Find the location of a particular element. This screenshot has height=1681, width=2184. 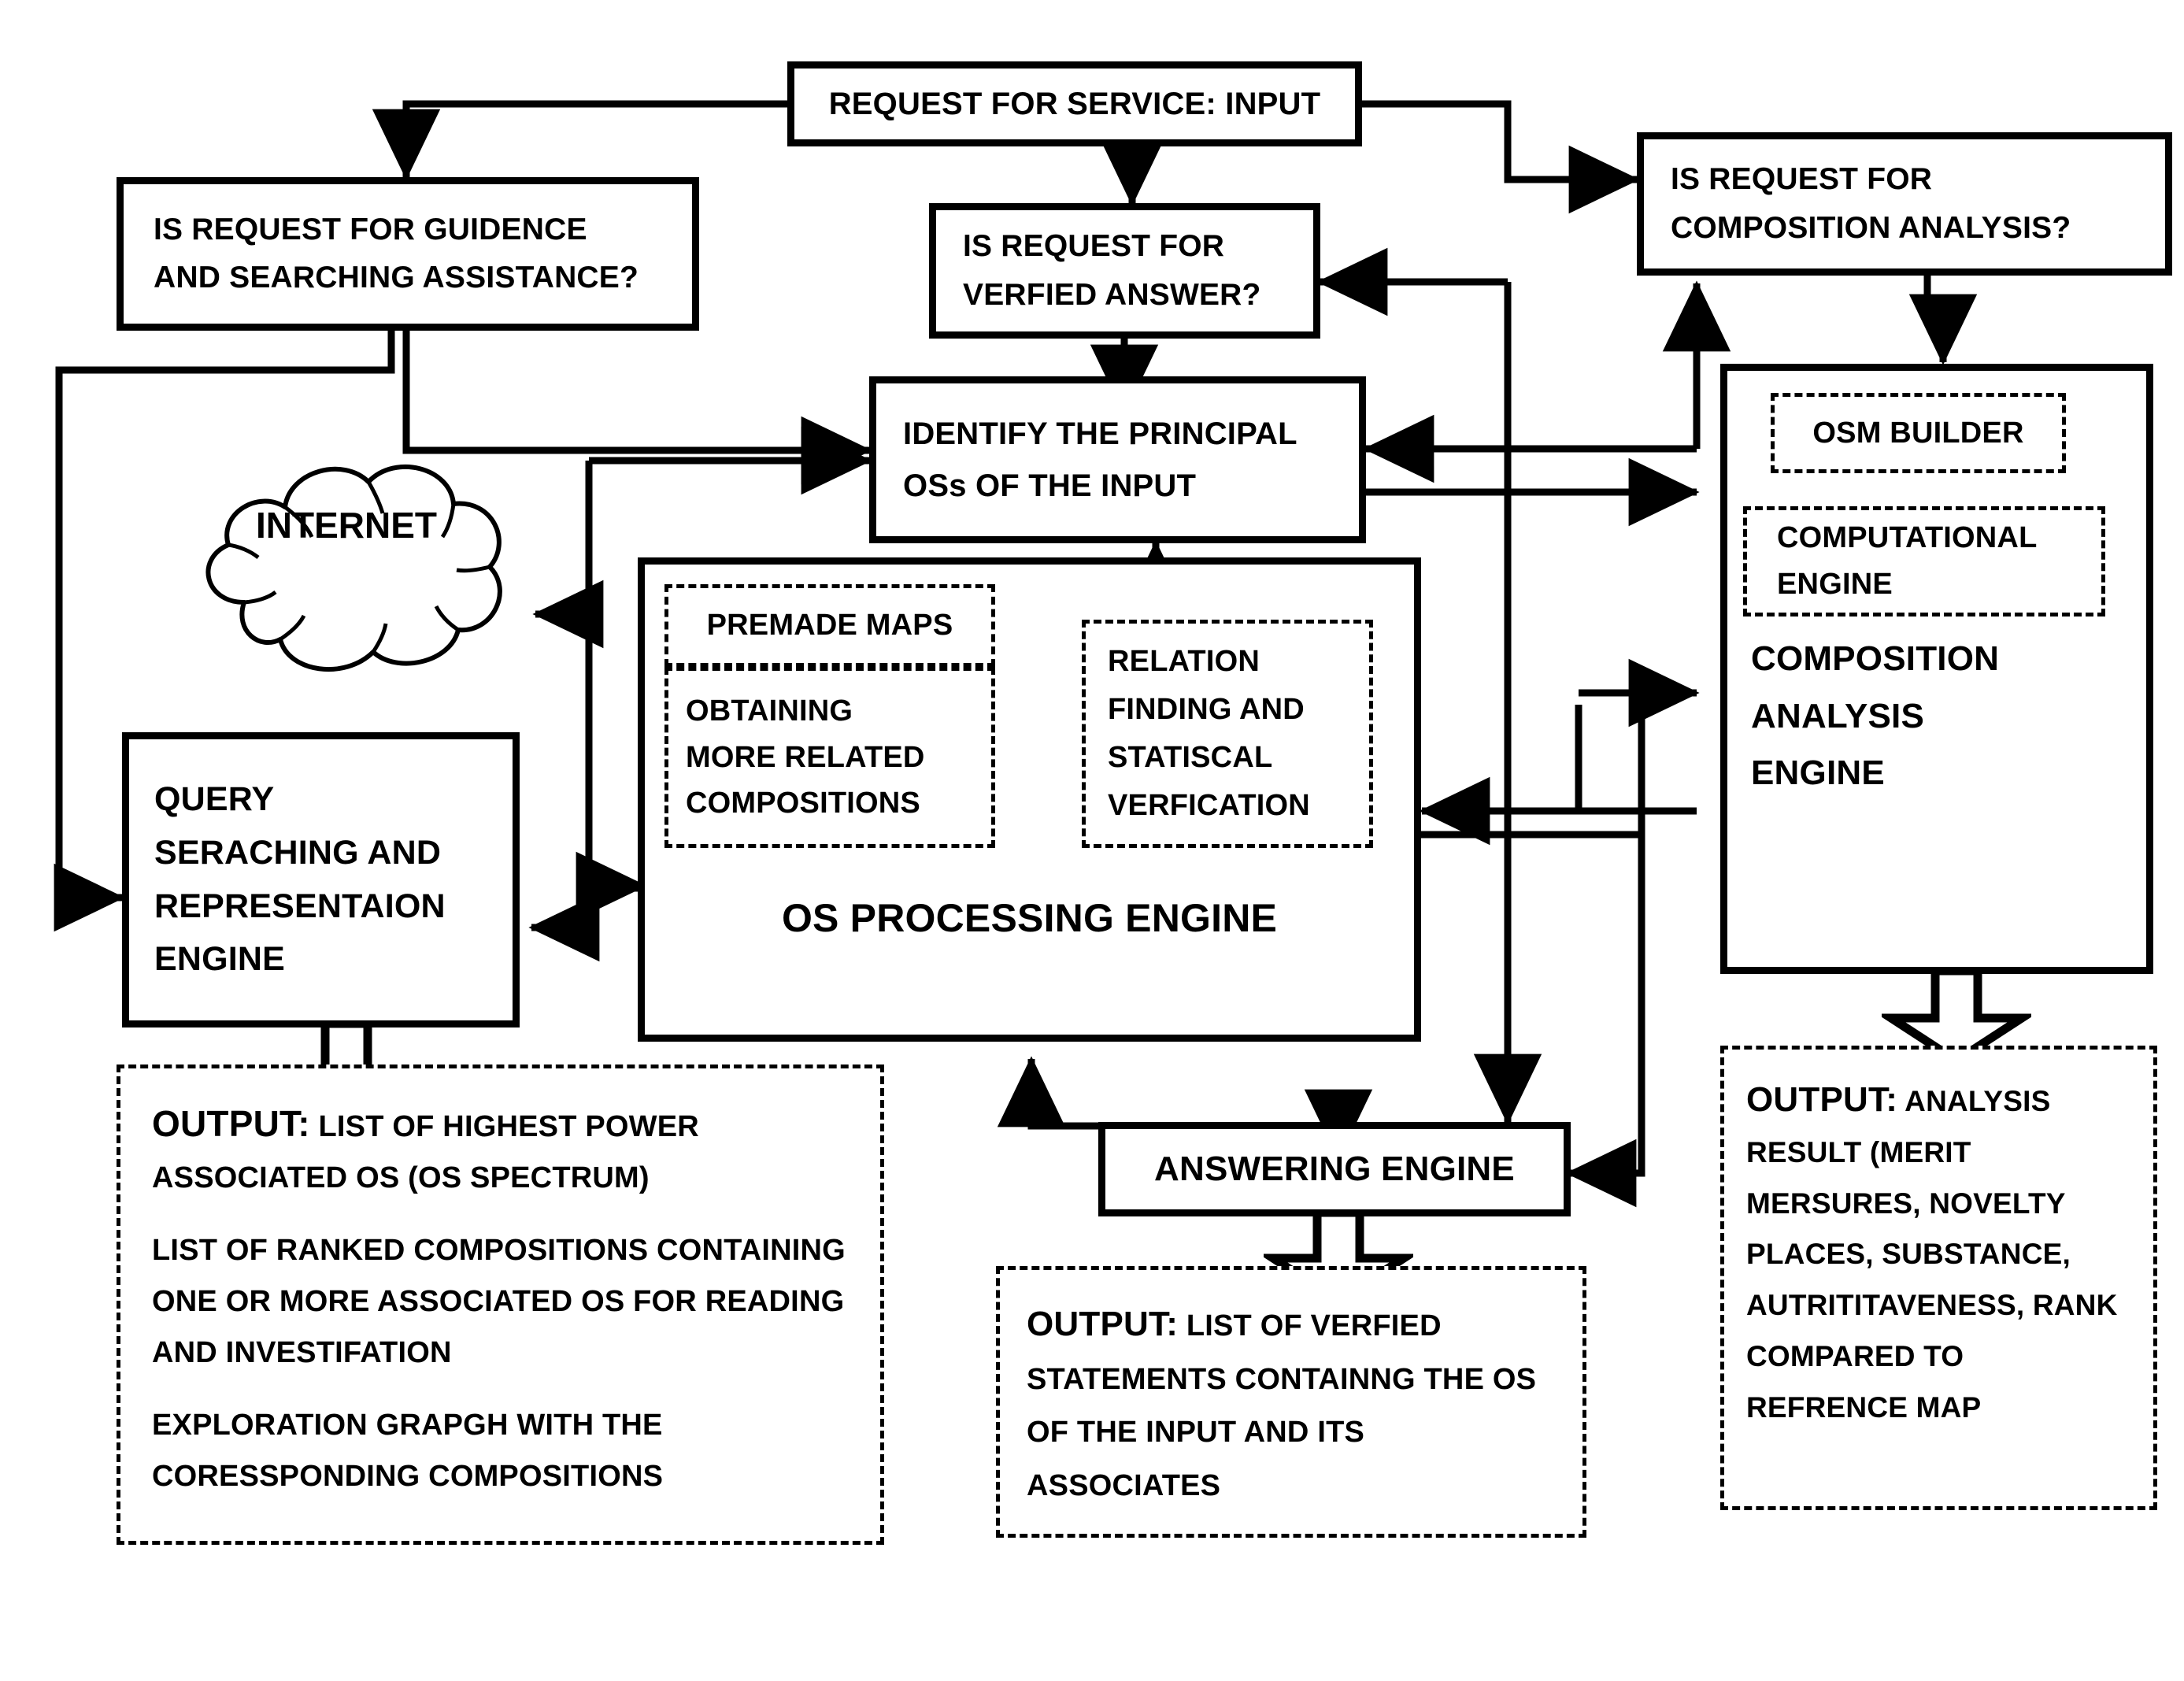

node-answering-engine: ANSWERING ENGINE is located at coordinates (1334, 1169).